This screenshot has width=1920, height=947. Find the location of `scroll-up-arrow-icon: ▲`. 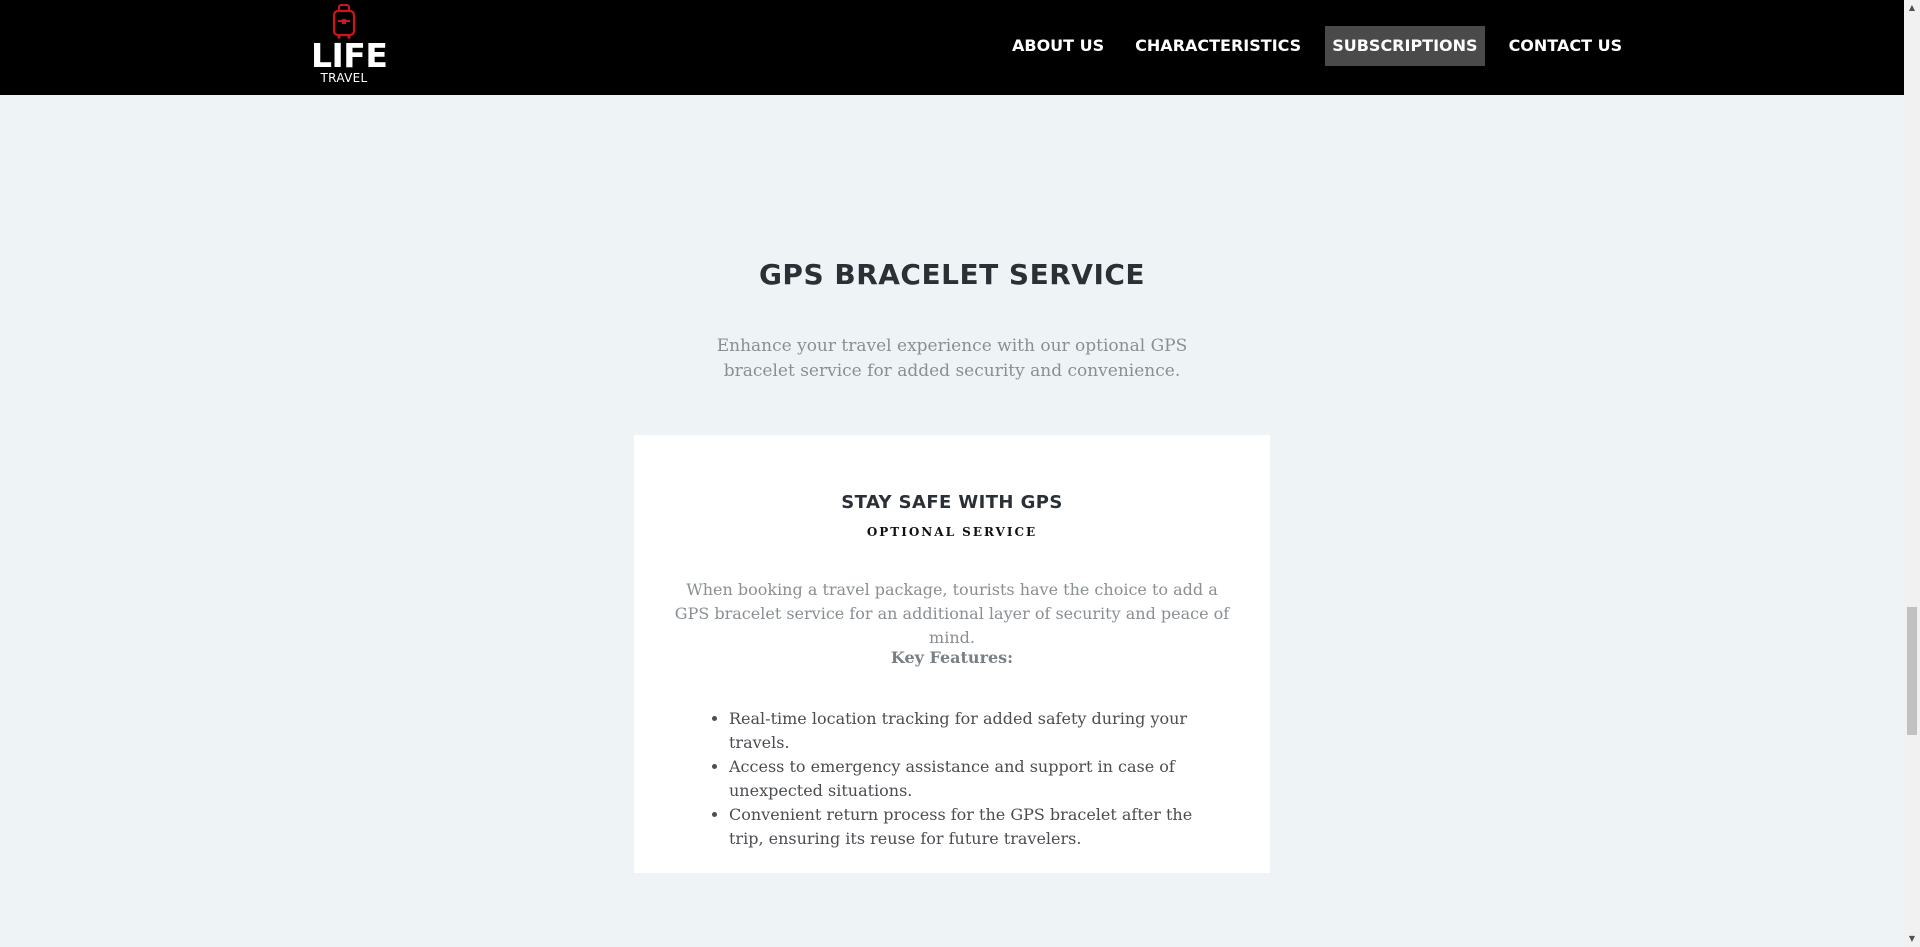

scroll-up-arrow-icon: ▲ is located at coordinates (1912, 8).